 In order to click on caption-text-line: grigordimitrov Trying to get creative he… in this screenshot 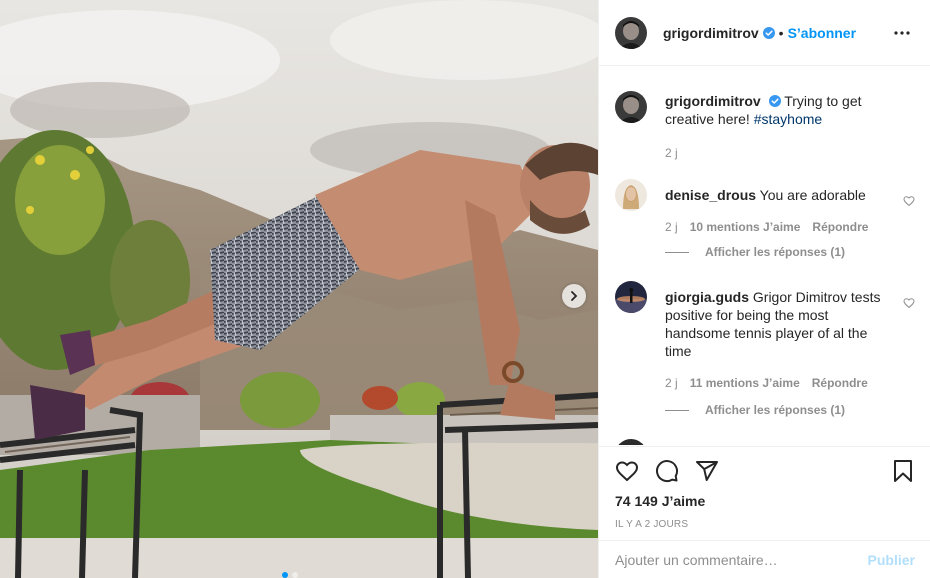, I will do `click(780, 110)`.